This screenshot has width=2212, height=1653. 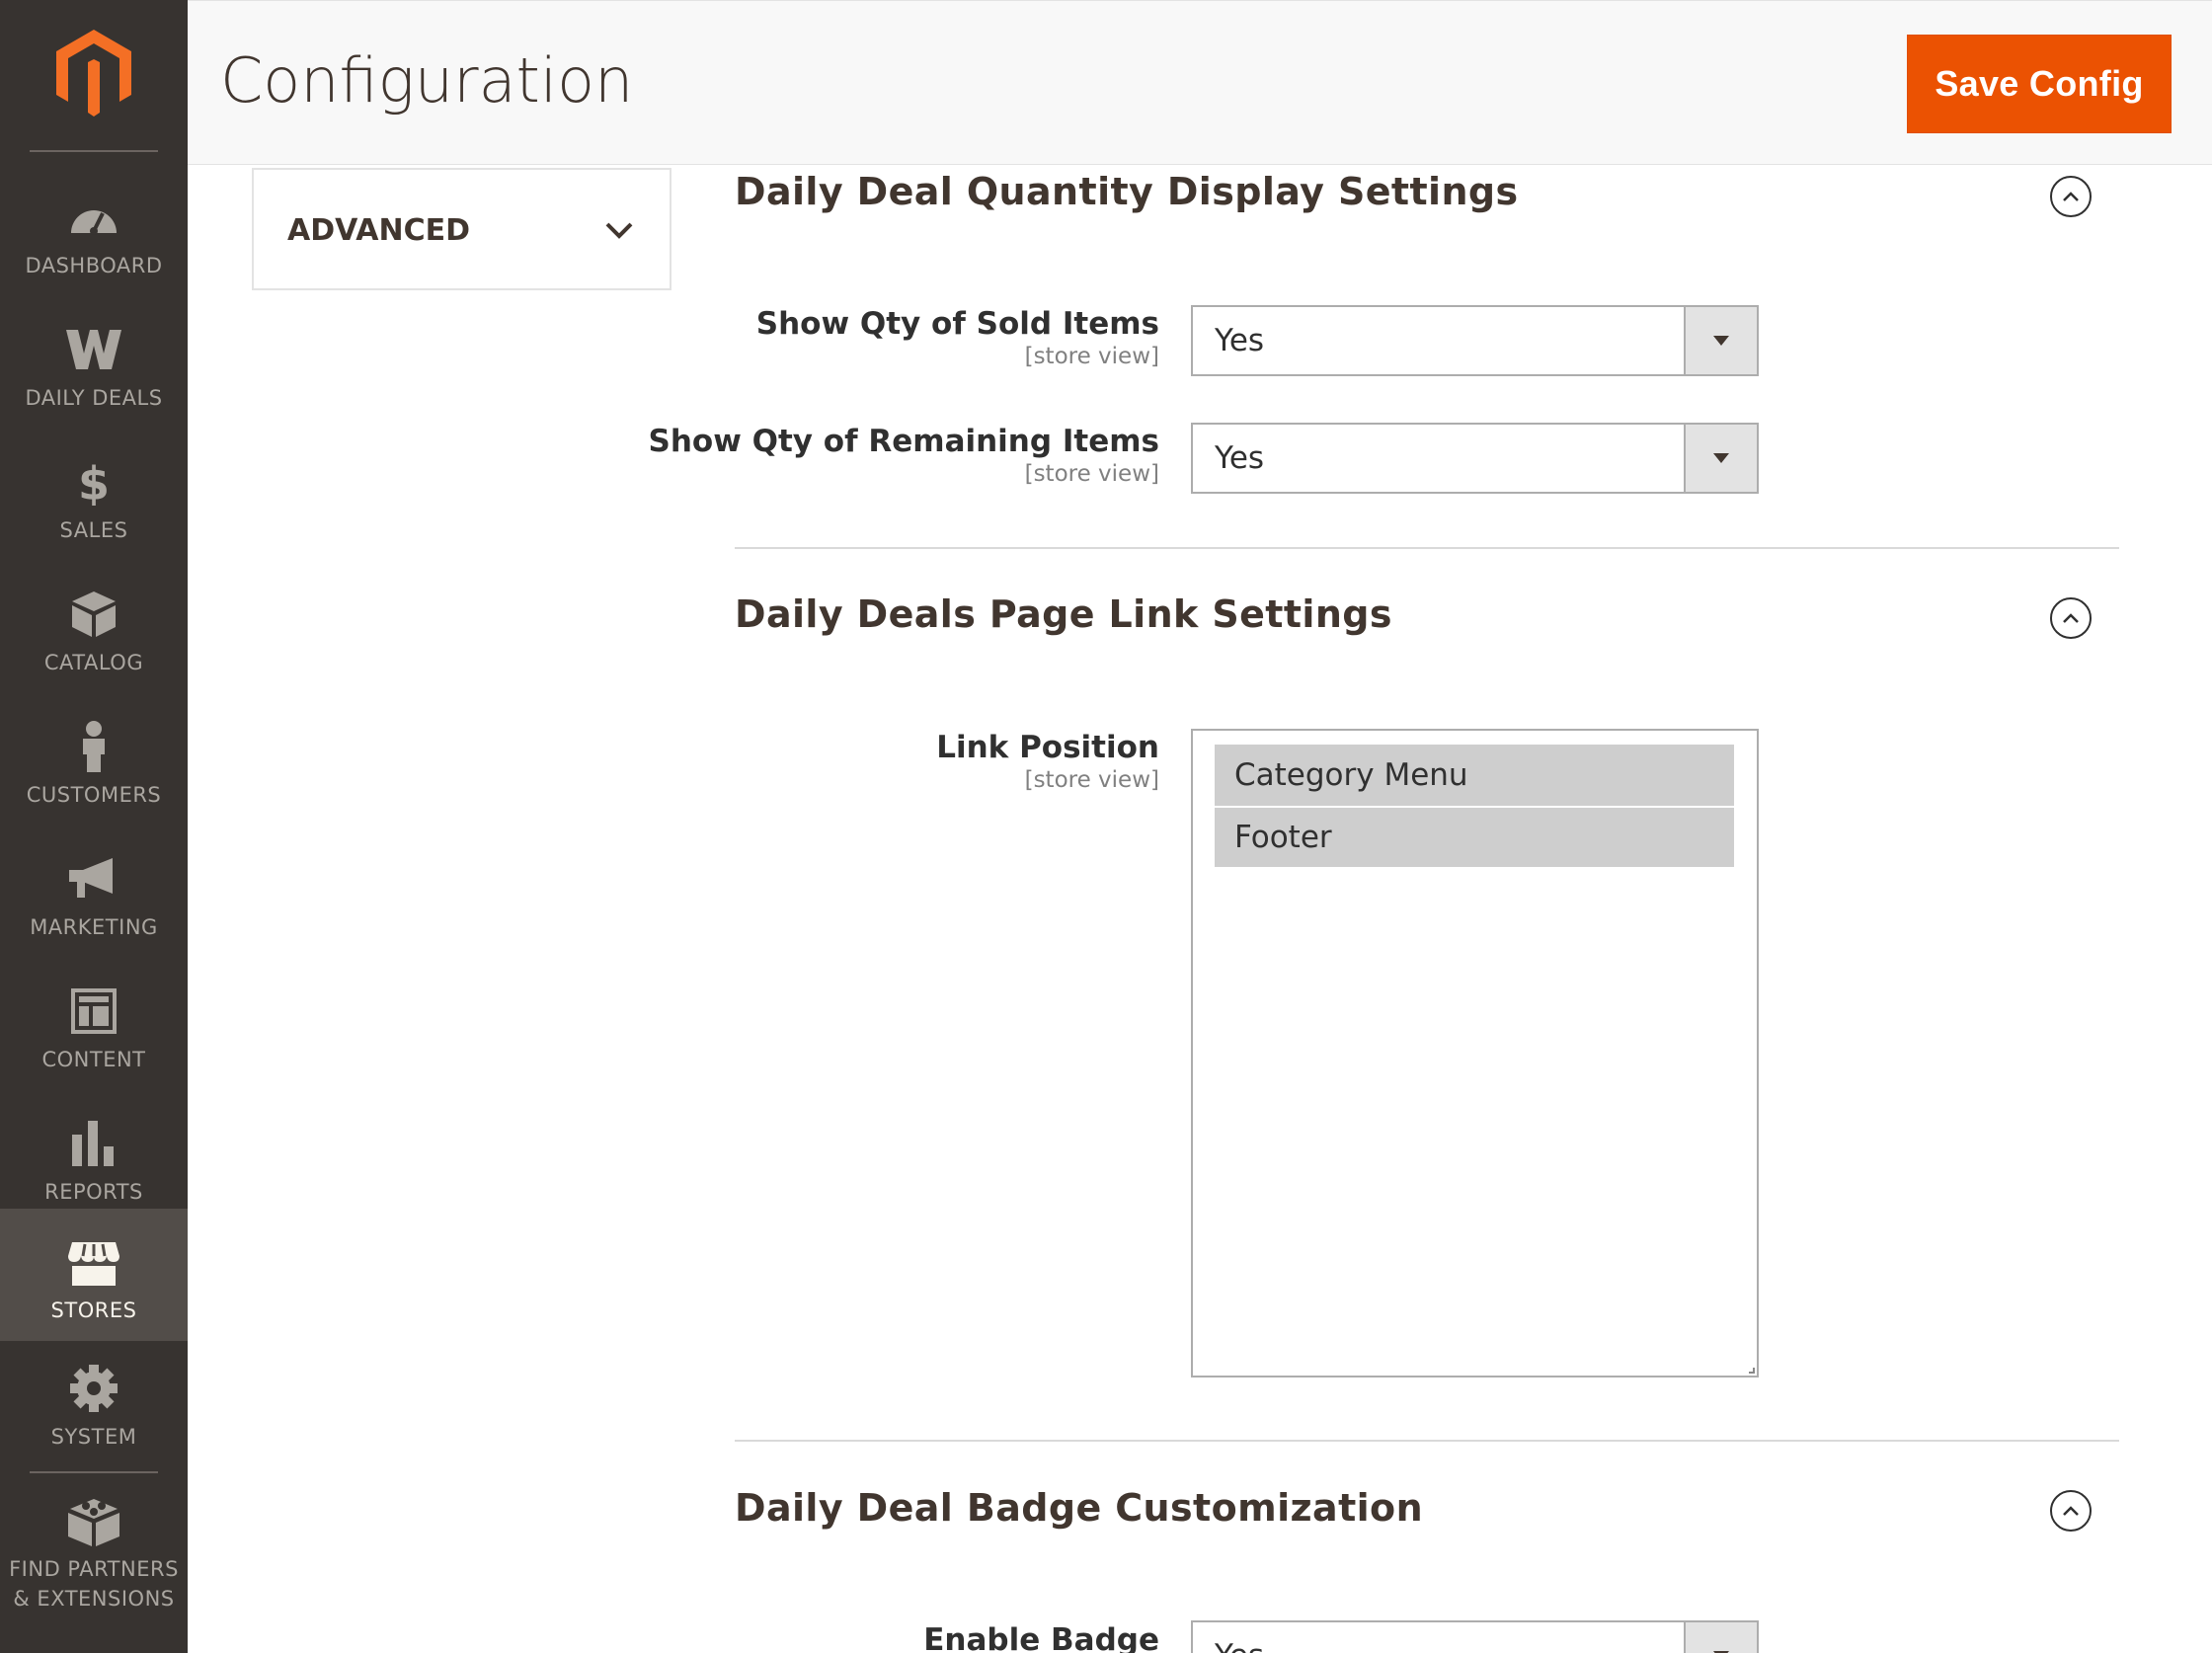 What do you see at coordinates (94, 1599) in the screenshot?
I see `sidebar-item-label: & EXTENSIONS` at bounding box center [94, 1599].